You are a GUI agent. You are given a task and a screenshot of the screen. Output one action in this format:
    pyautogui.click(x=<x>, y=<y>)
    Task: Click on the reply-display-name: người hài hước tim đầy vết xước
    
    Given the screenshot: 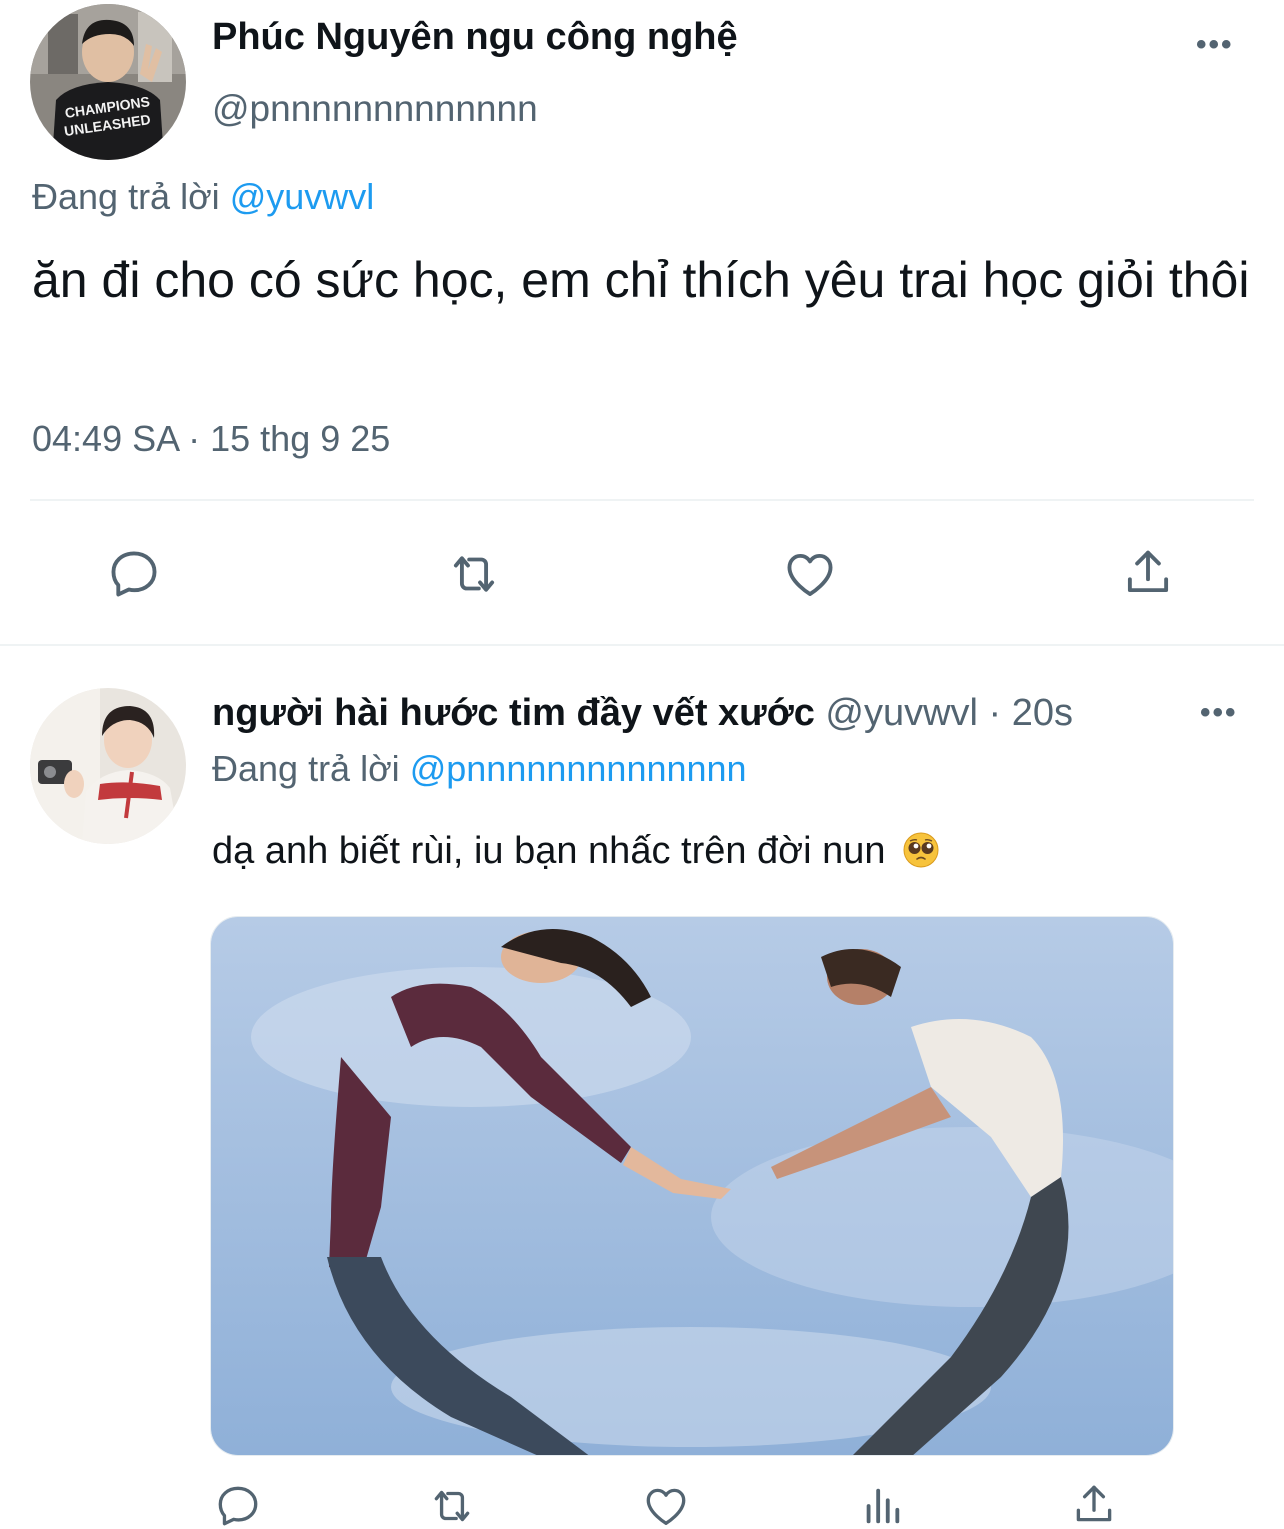 What is the action you would take?
    pyautogui.click(x=513, y=713)
    